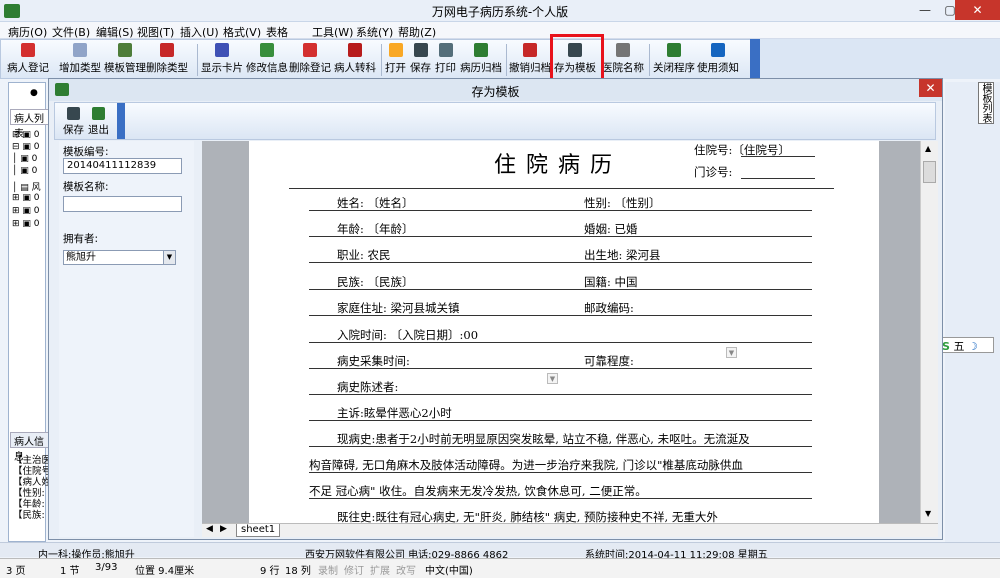  Describe the element at coordinates (755, 59) in the screenshot. I see `toolbar-overflow` at that location.